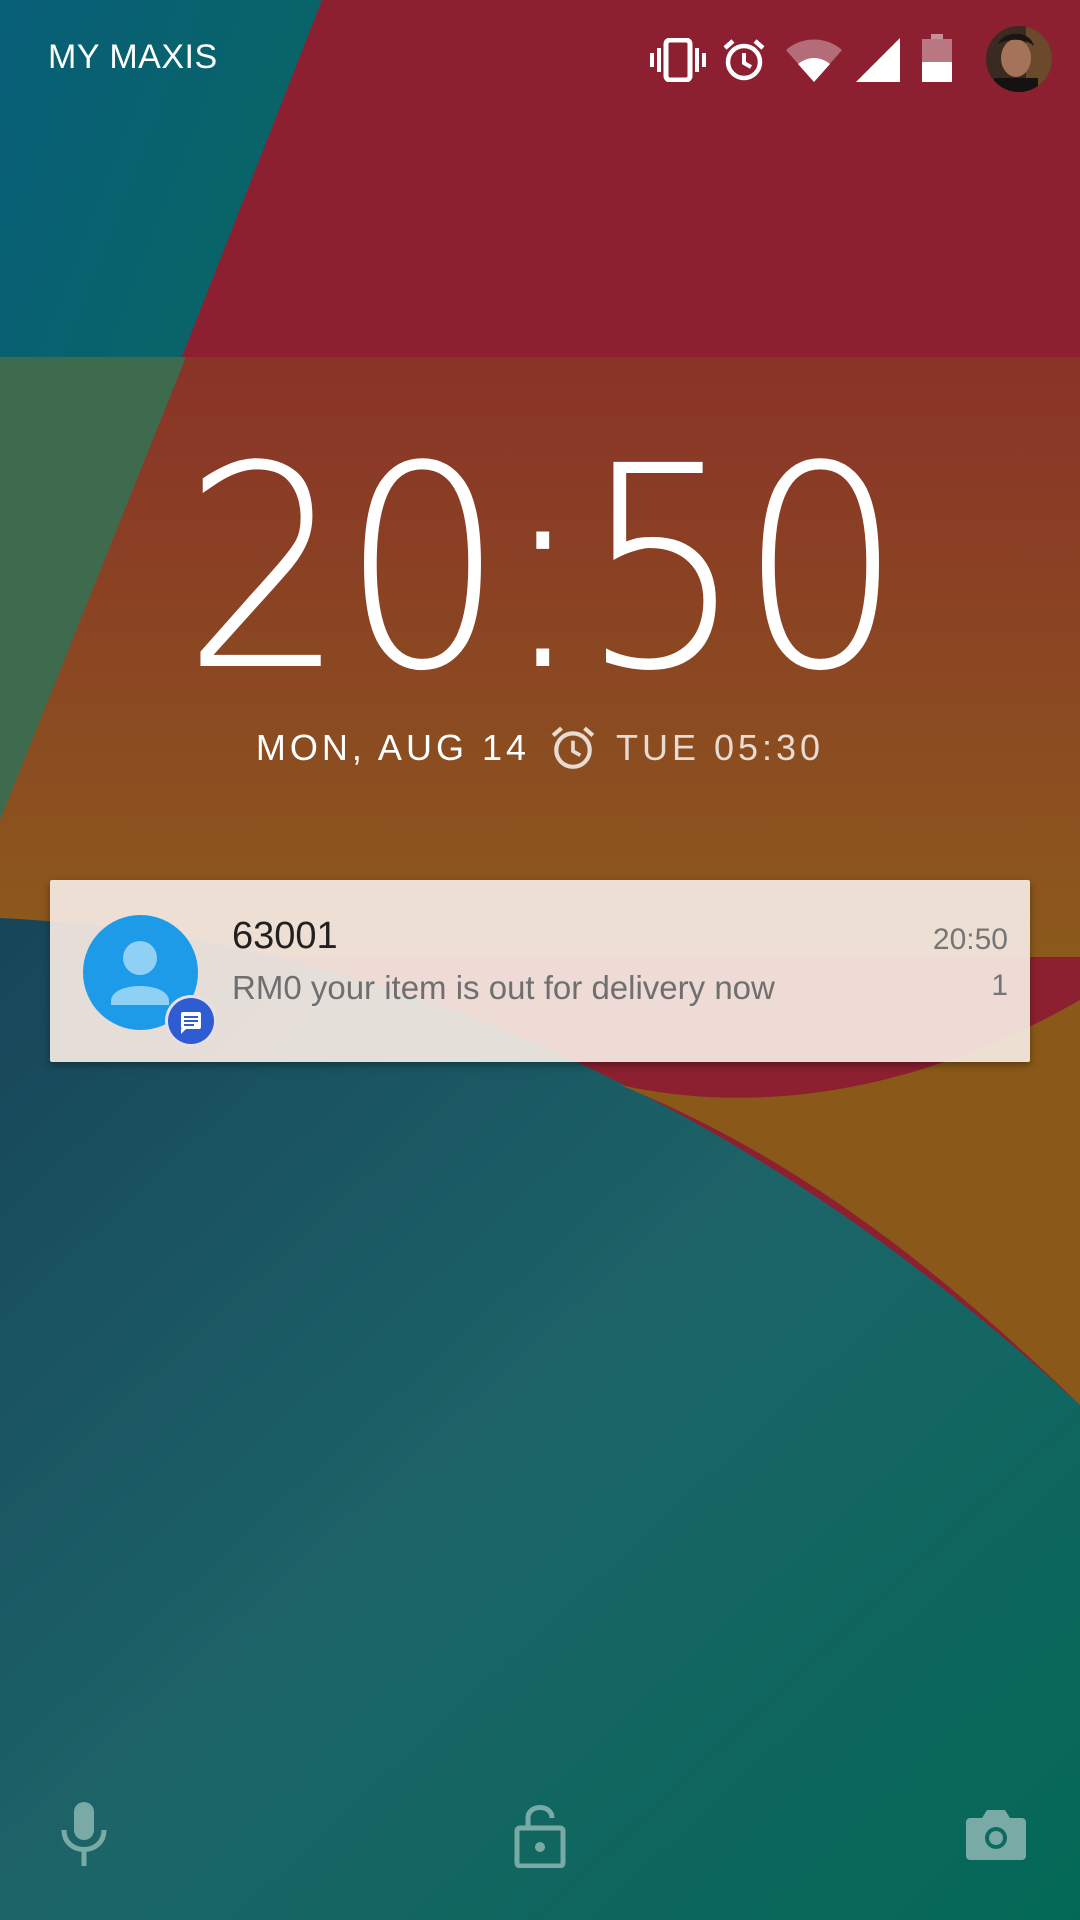  What do you see at coordinates (503, 987) in the screenshot?
I see `notification-text: RM0 your item is out for delivery now` at bounding box center [503, 987].